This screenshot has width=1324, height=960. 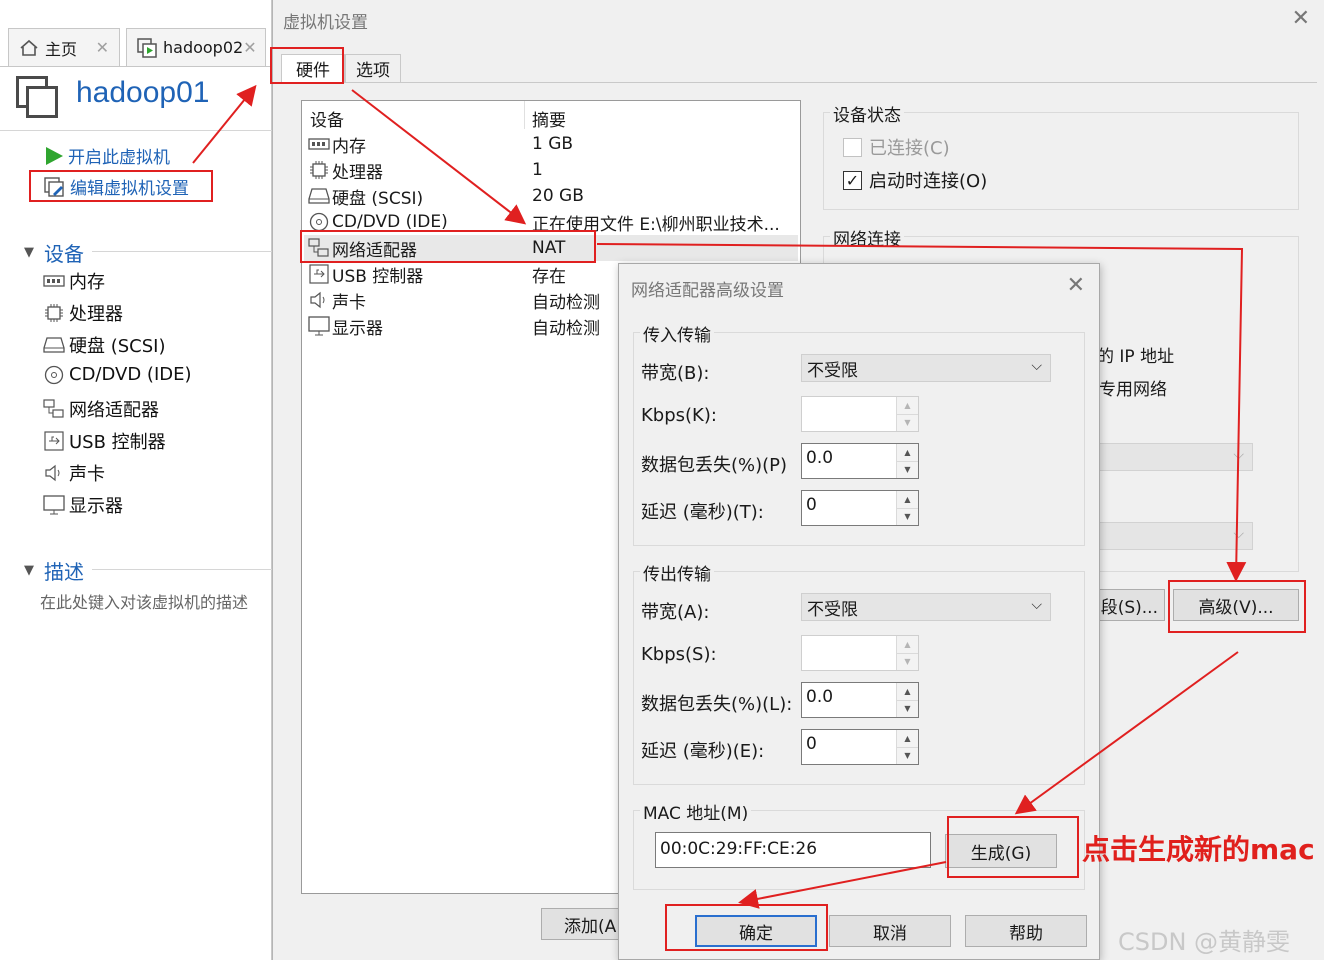 I want to click on outgoing-bandwidth-select: 不受限 ⌵, so click(x=926, y=607).